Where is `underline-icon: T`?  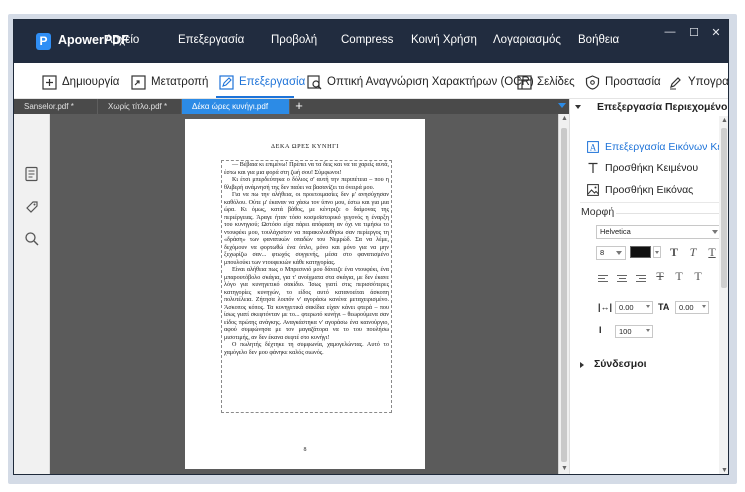 underline-icon: T is located at coordinates (712, 252).